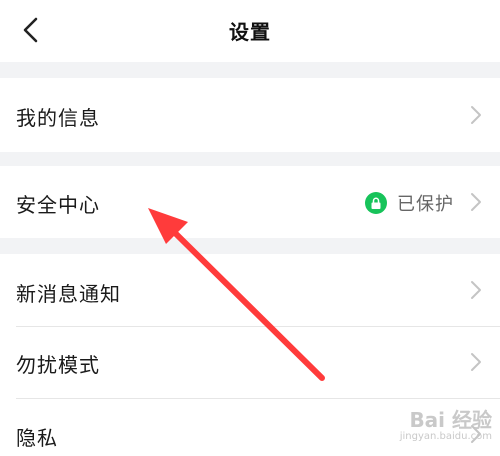 The height and width of the screenshot is (456, 500). I want to click on page-title: 设置, so click(250, 32).